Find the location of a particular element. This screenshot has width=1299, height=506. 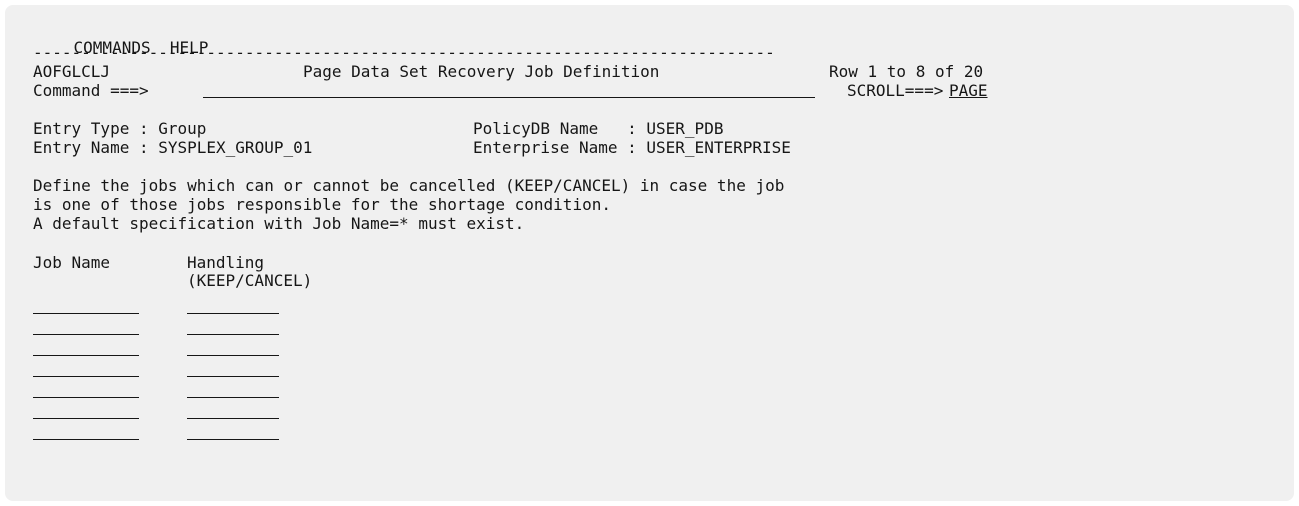

command-input-box is located at coordinates (509, 90).